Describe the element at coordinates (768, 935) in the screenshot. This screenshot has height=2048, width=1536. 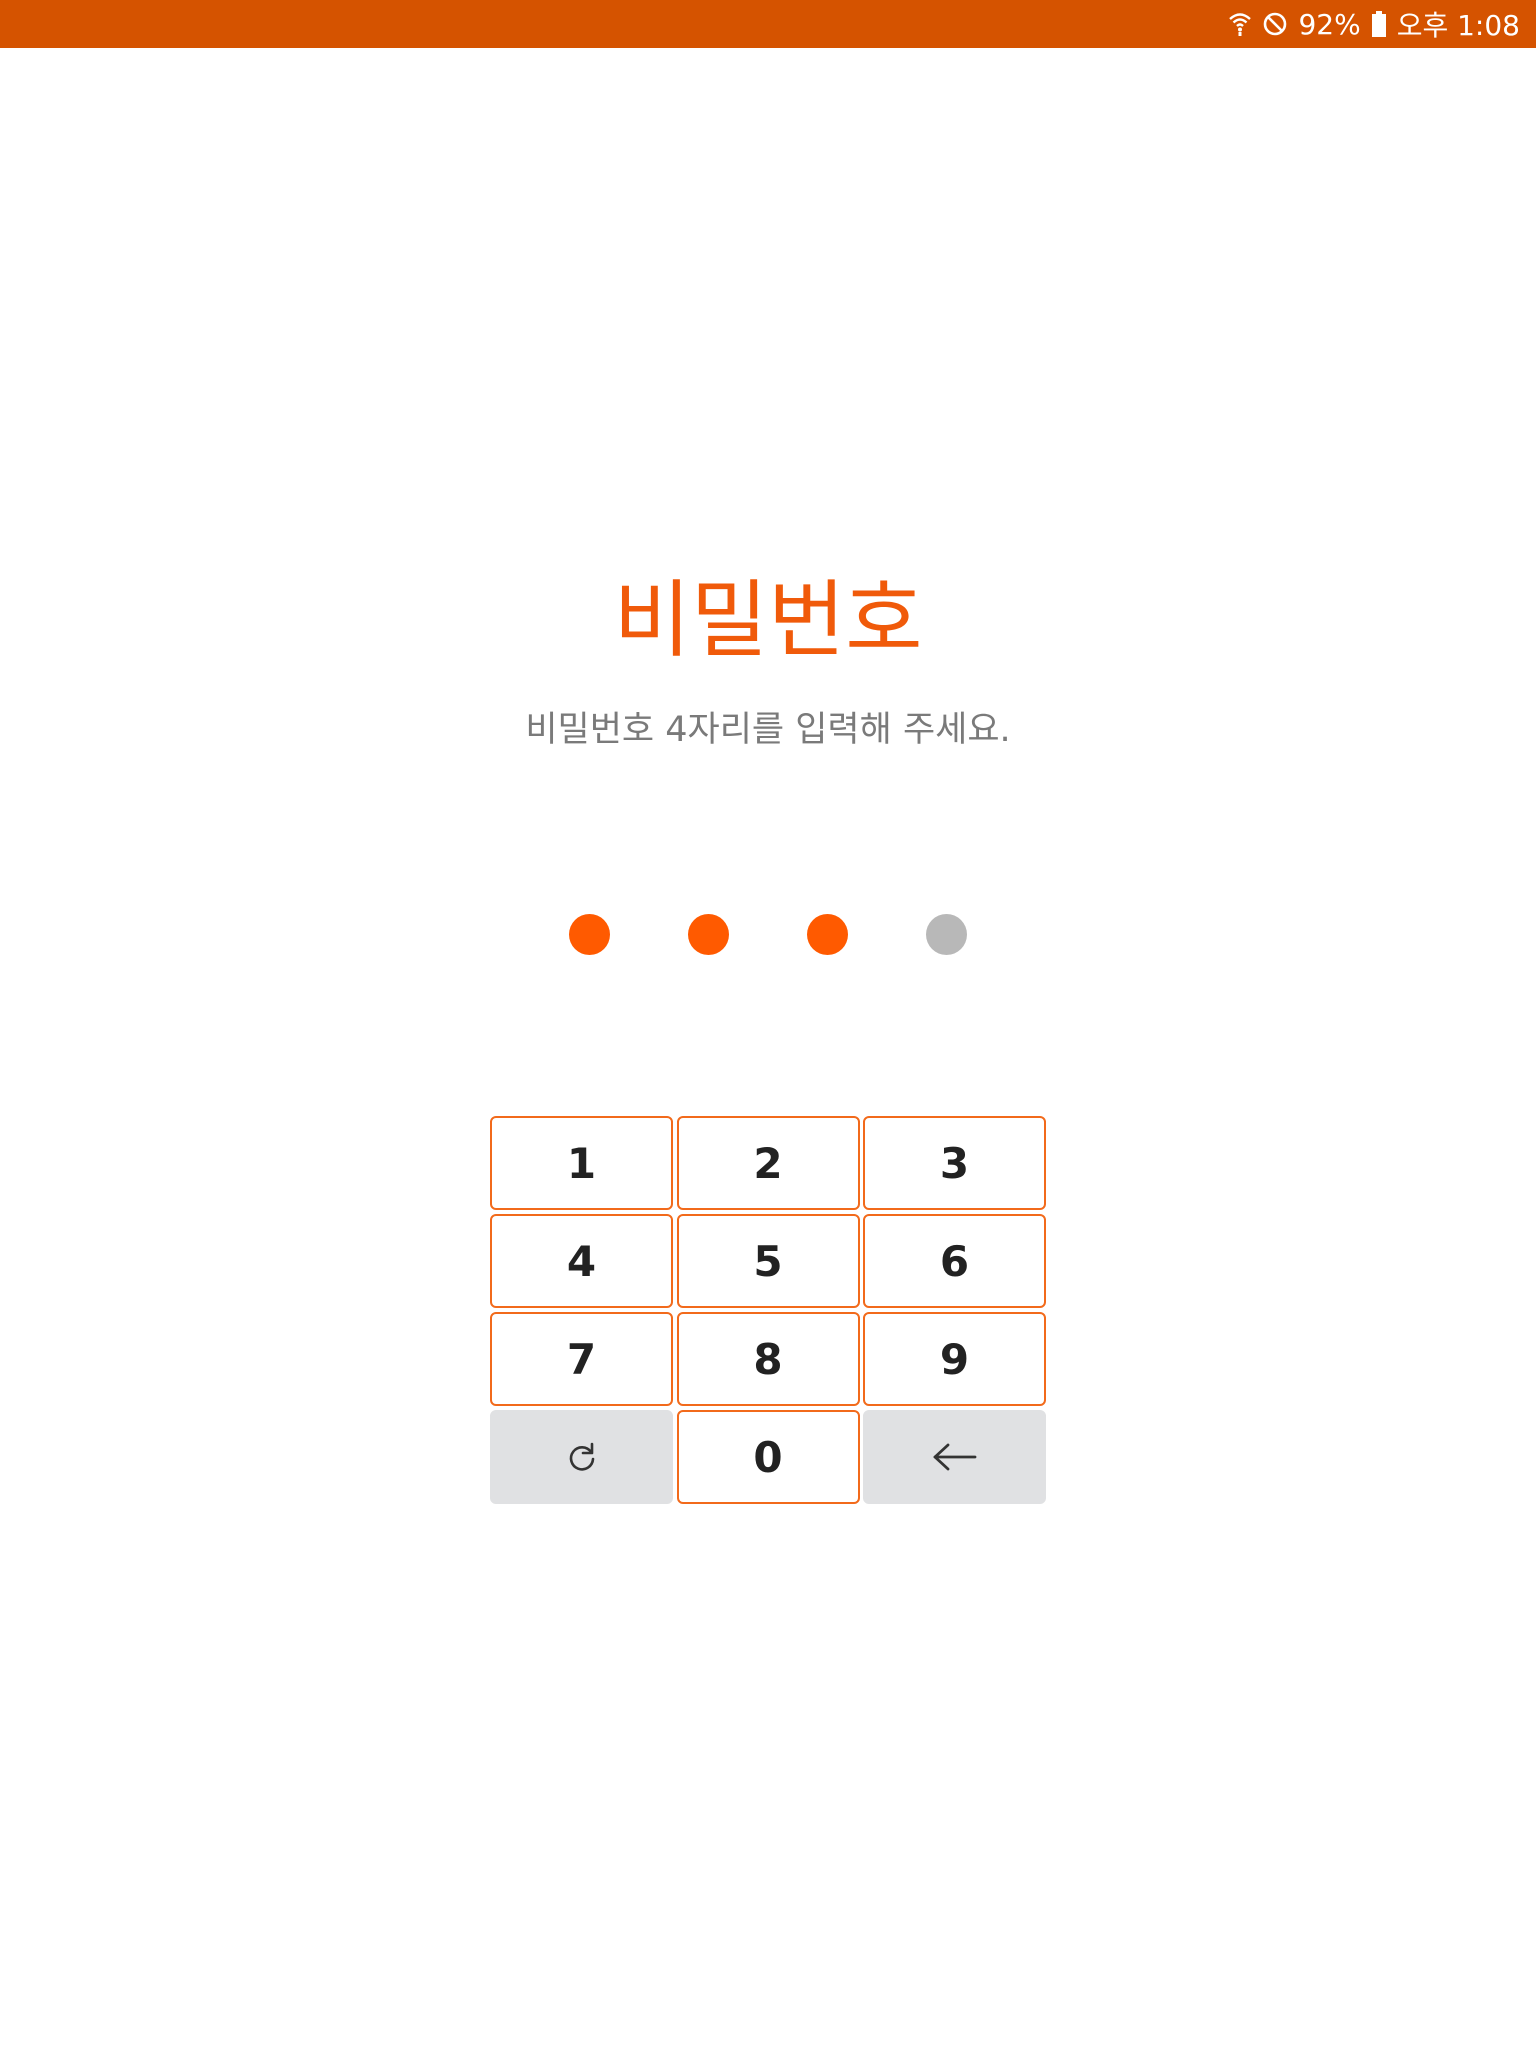
I see `pin-indicator` at that location.